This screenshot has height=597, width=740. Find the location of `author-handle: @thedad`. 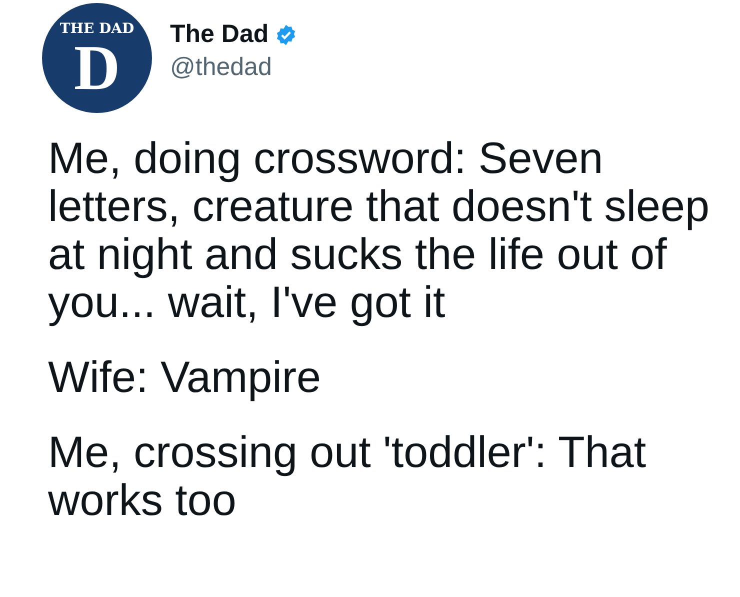

author-handle: @thedad is located at coordinates (233, 67).